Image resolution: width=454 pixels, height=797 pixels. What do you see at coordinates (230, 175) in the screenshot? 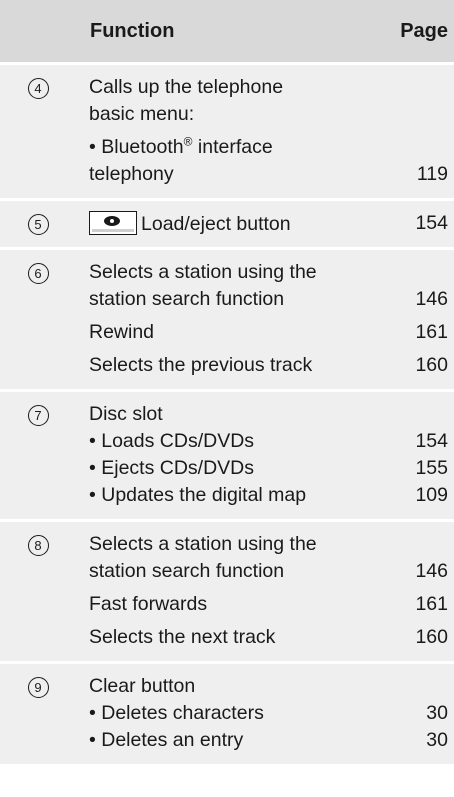
I see `function-line: telephony` at bounding box center [230, 175].